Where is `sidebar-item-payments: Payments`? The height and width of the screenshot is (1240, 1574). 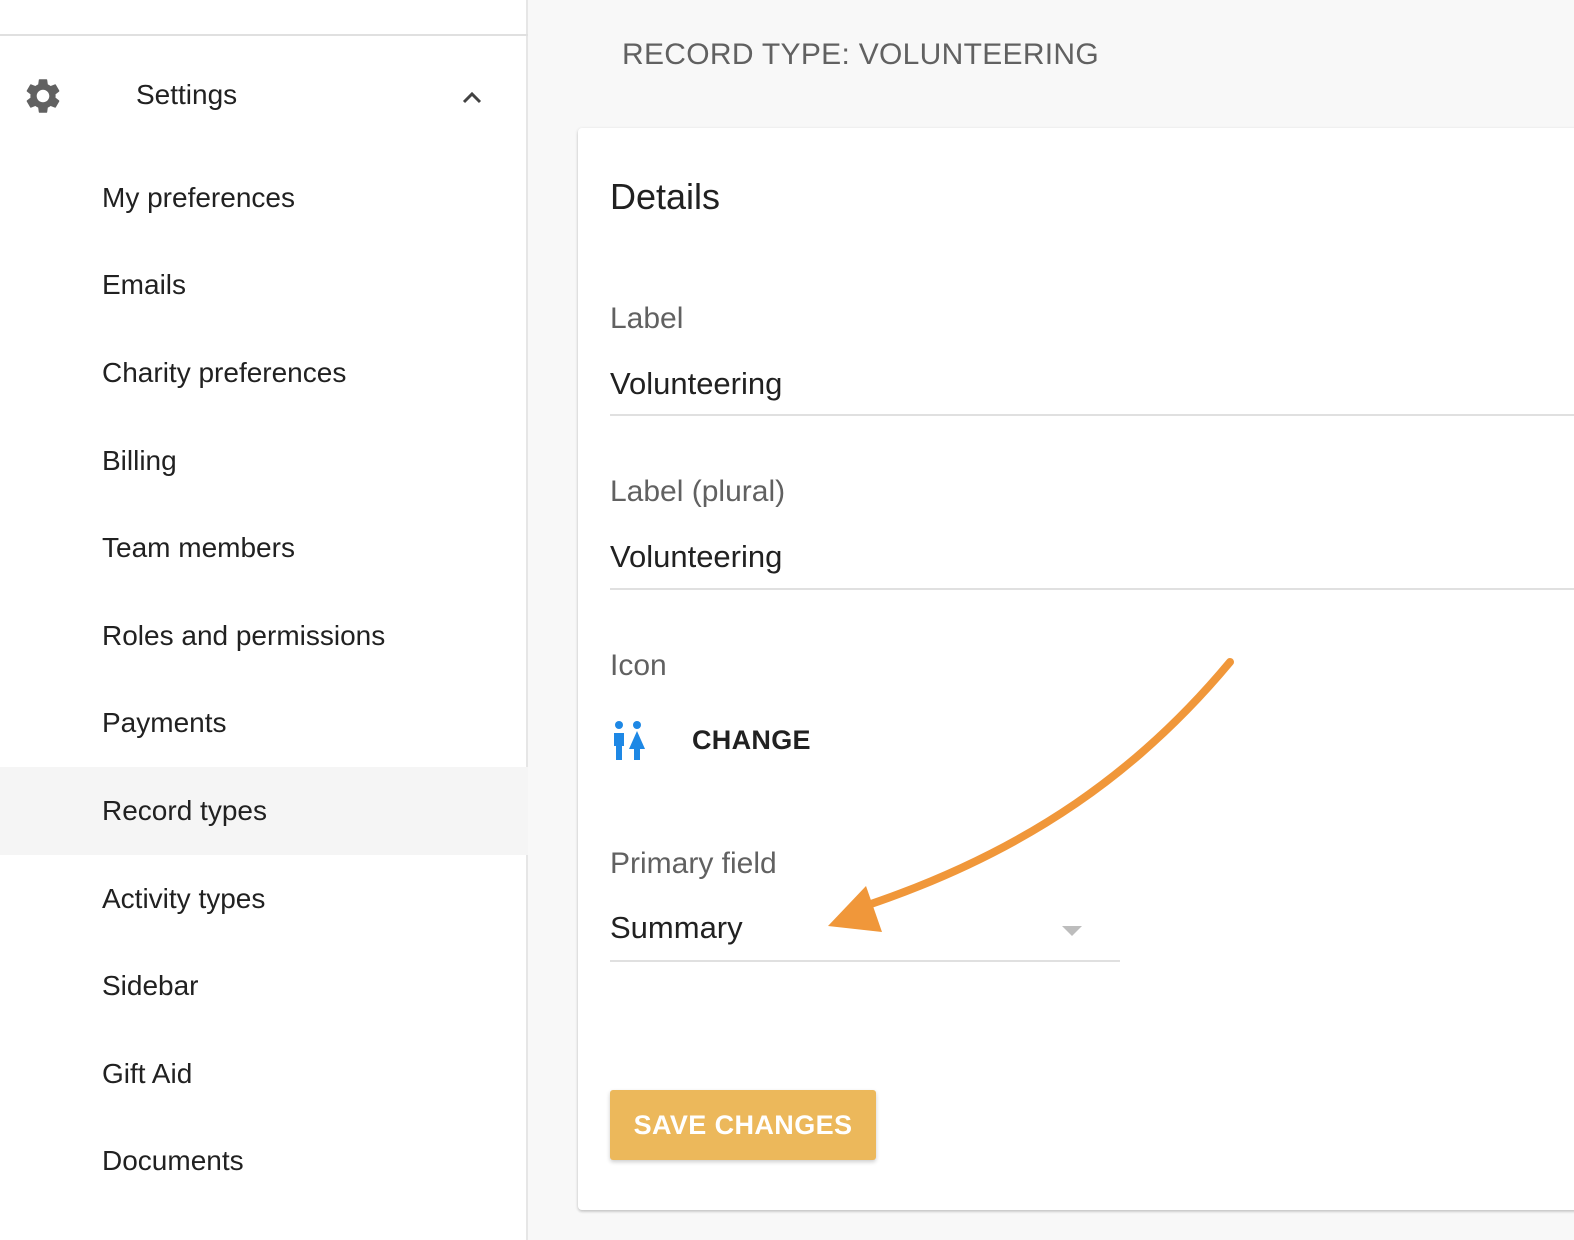
sidebar-item-payments: Payments is located at coordinates (264, 724).